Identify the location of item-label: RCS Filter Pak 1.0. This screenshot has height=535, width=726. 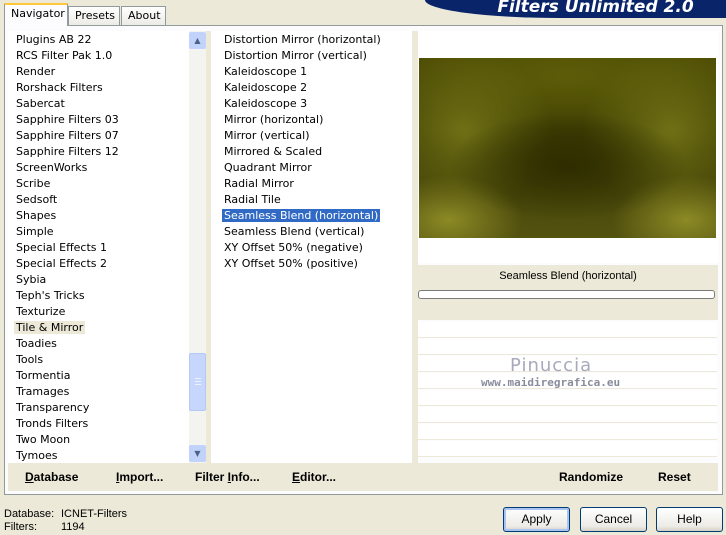
(64, 55).